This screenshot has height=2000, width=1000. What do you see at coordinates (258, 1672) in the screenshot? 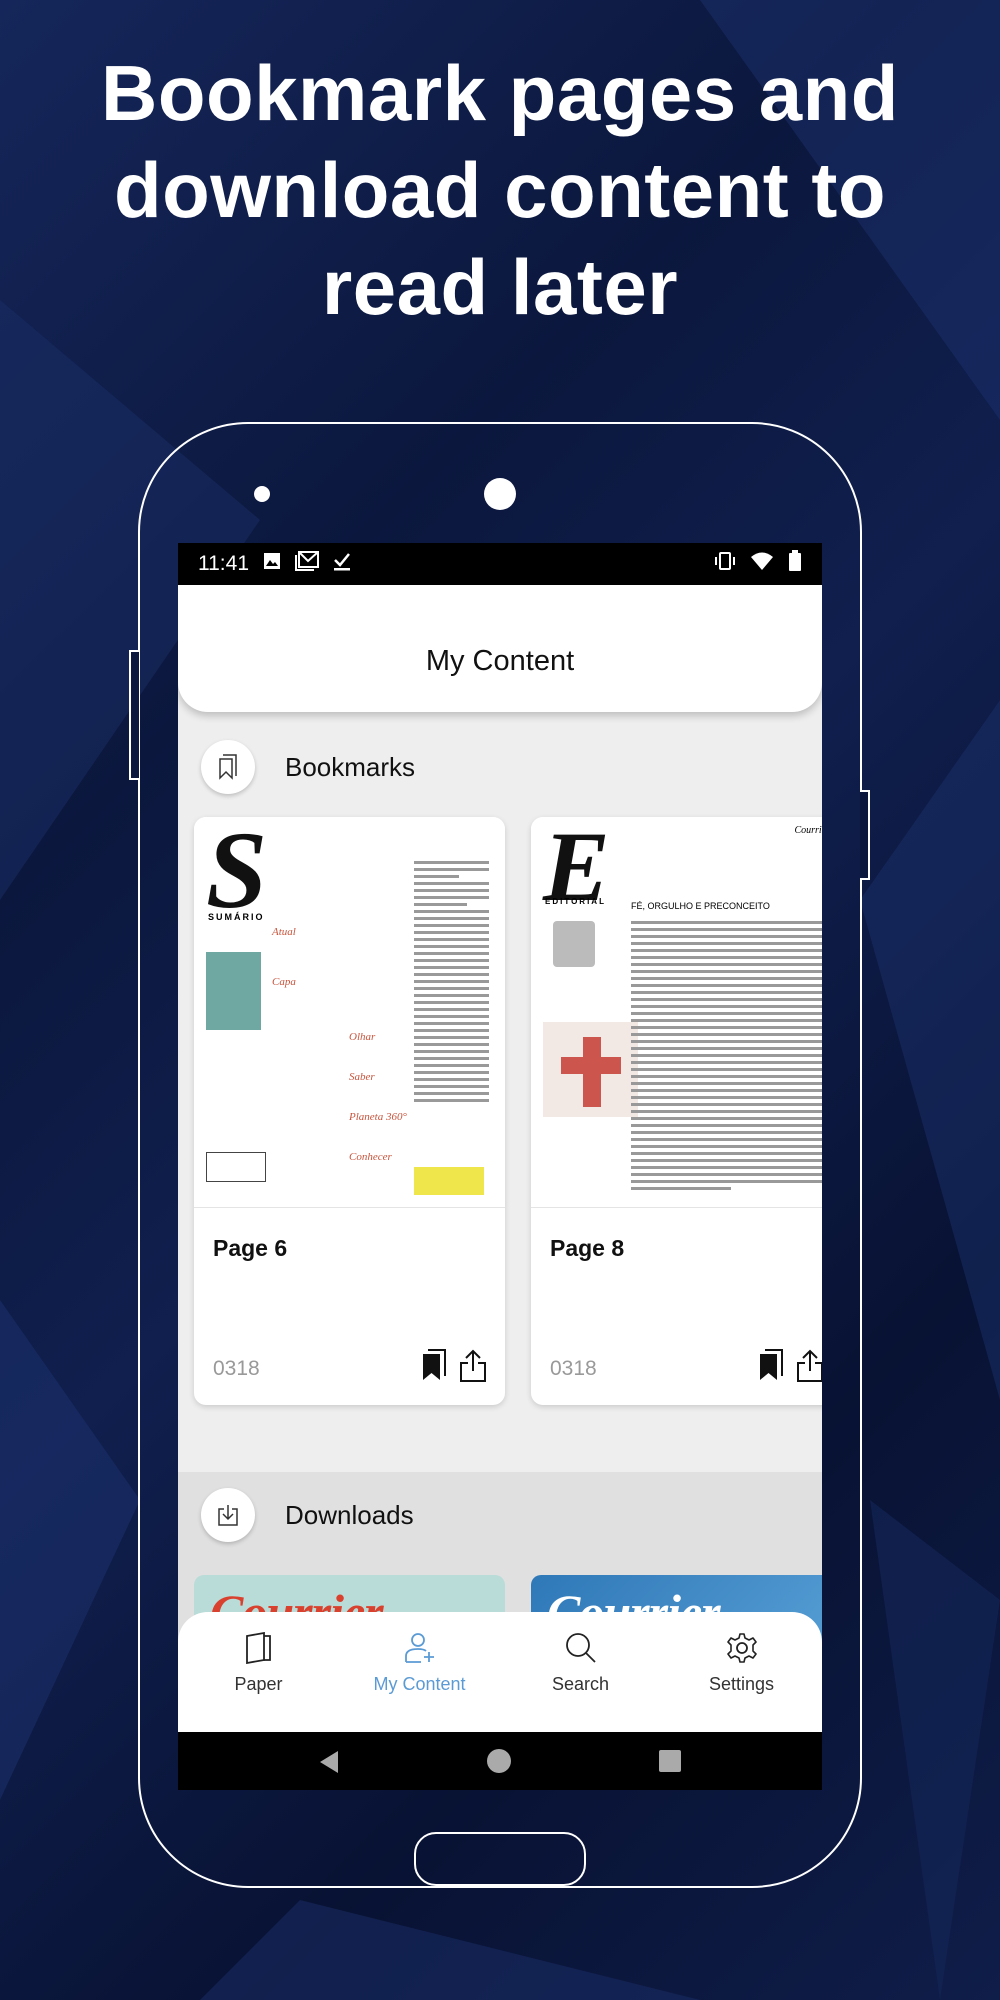
I see `nav-item-paper: Paper` at bounding box center [258, 1672].